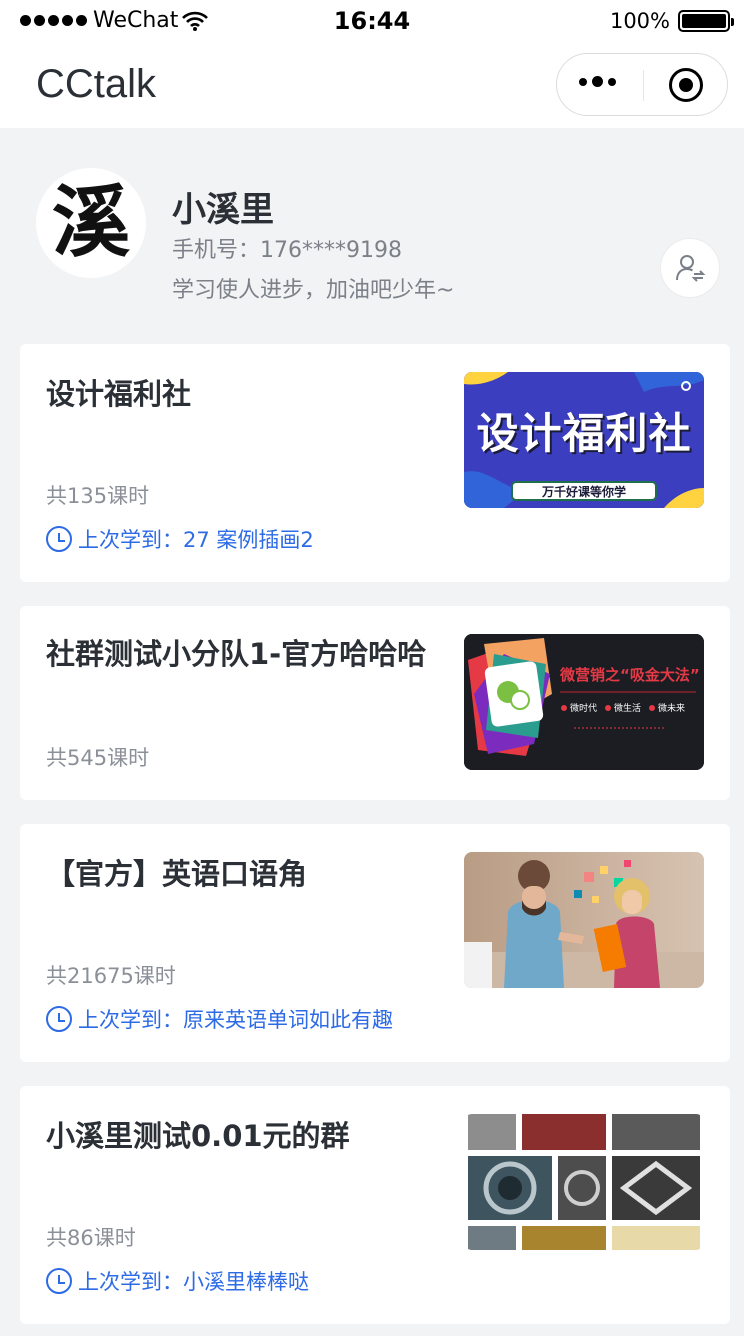 This screenshot has height=1336, width=744. Describe the element at coordinates (686, 85) in the screenshot. I see `close-icon` at that location.